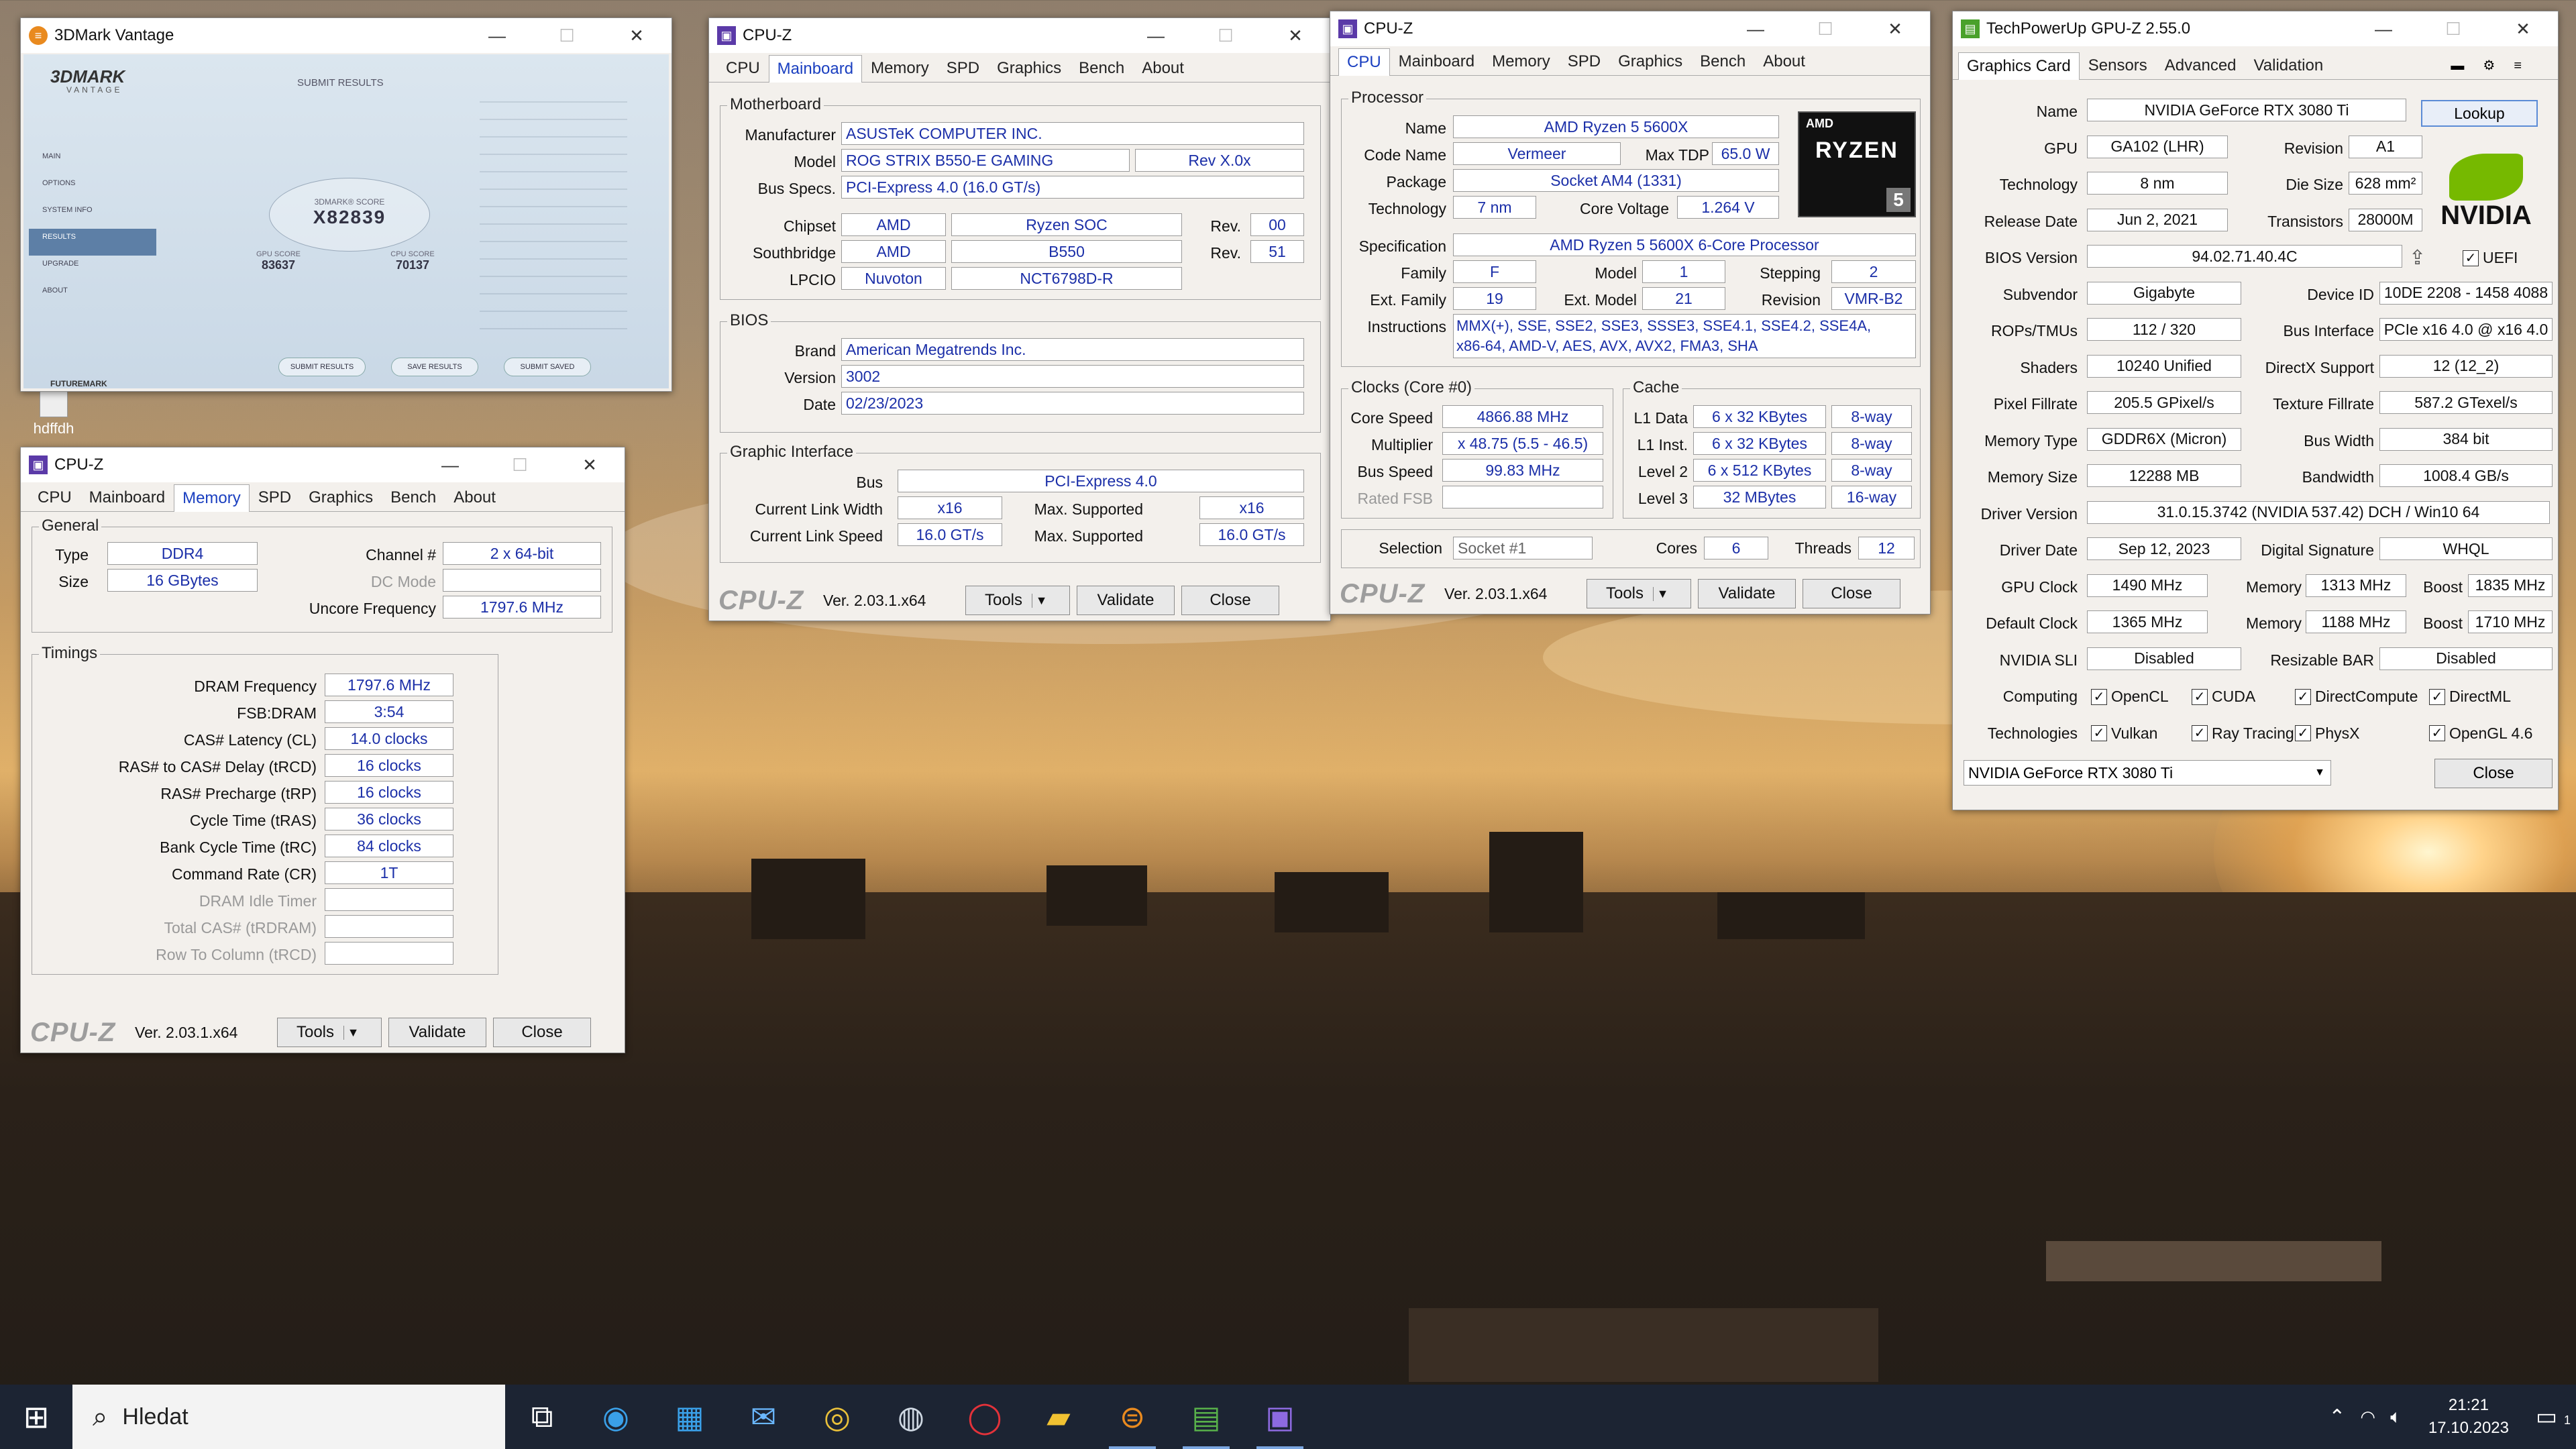 The height and width of the screenshot is (1449, 2576). Describe the element at coordinates (2327, 733) in the screenshot. I see `physx-checkbox: ✓ PhysX` at that location.